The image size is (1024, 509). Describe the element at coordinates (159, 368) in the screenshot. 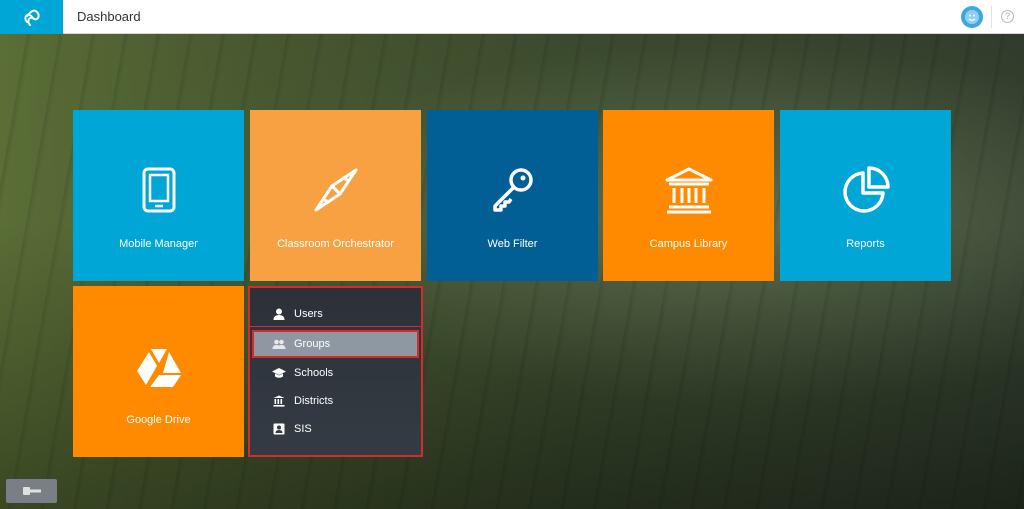

I see `google-drive-icon` at that location.